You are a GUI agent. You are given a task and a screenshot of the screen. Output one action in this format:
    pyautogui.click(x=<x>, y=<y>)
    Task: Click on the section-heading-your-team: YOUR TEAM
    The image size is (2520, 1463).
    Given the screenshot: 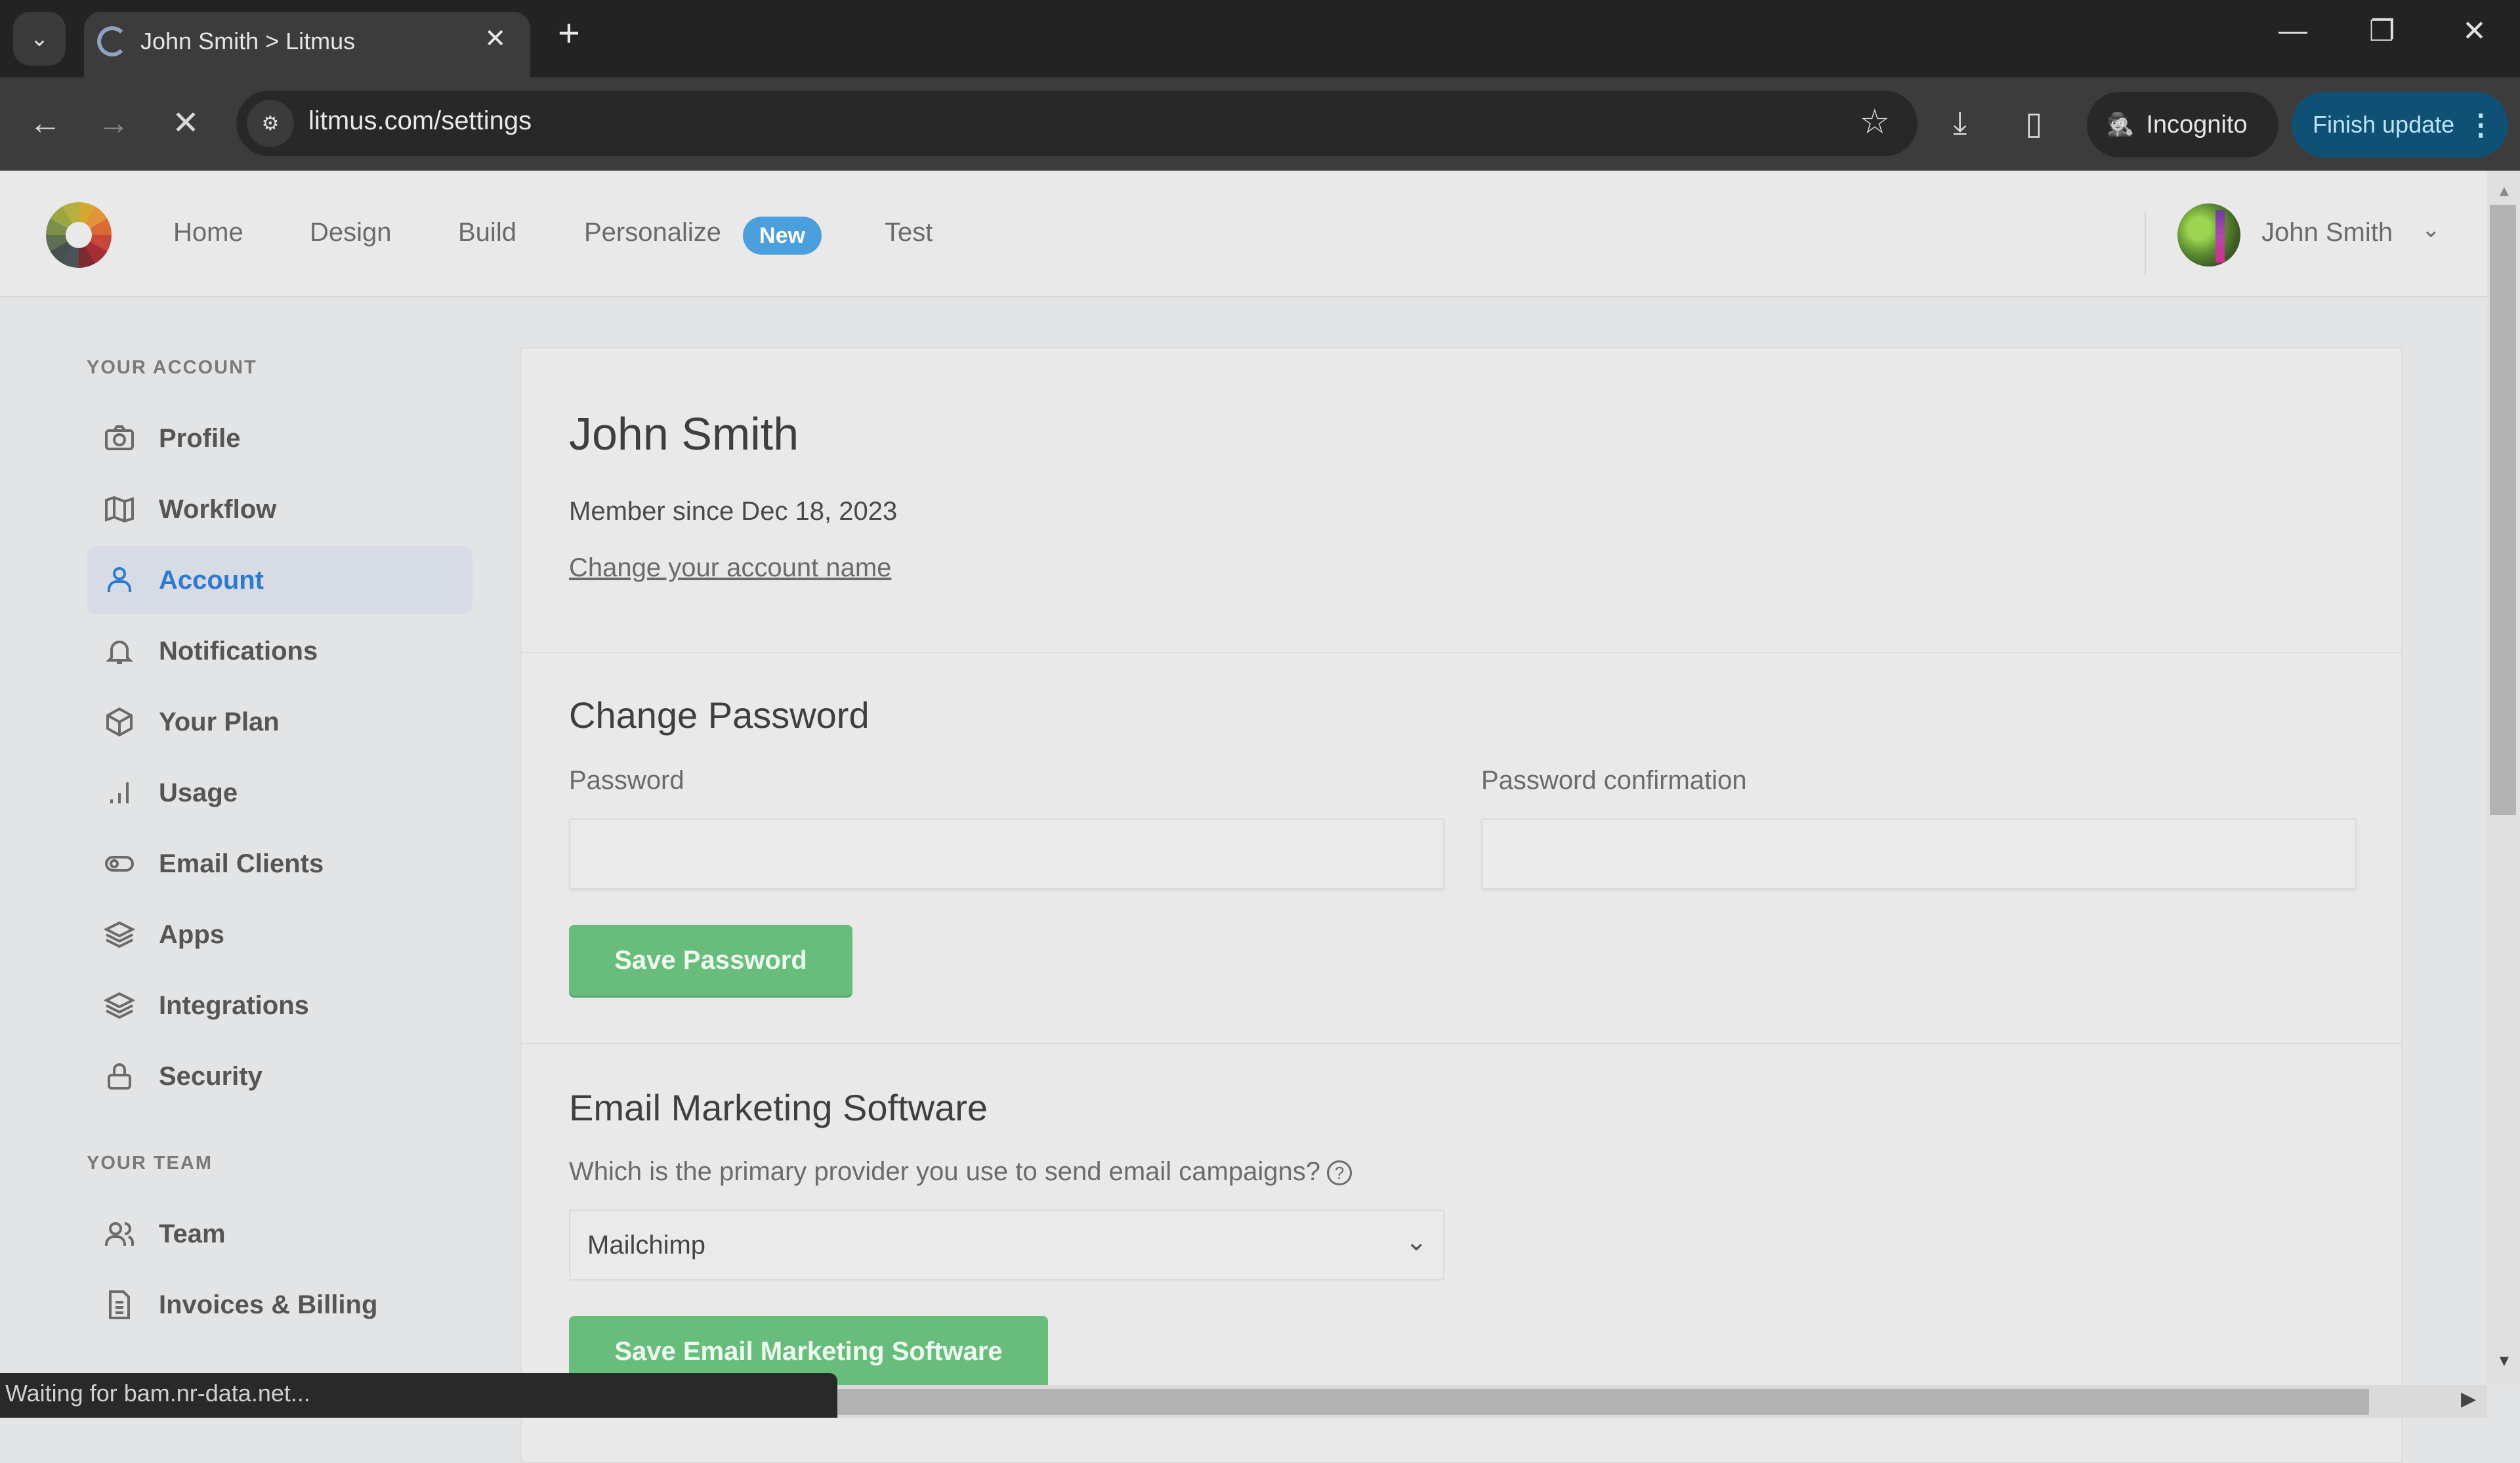 What is the action you would take?
    pyautogui.click(x=150, y=1163)
    